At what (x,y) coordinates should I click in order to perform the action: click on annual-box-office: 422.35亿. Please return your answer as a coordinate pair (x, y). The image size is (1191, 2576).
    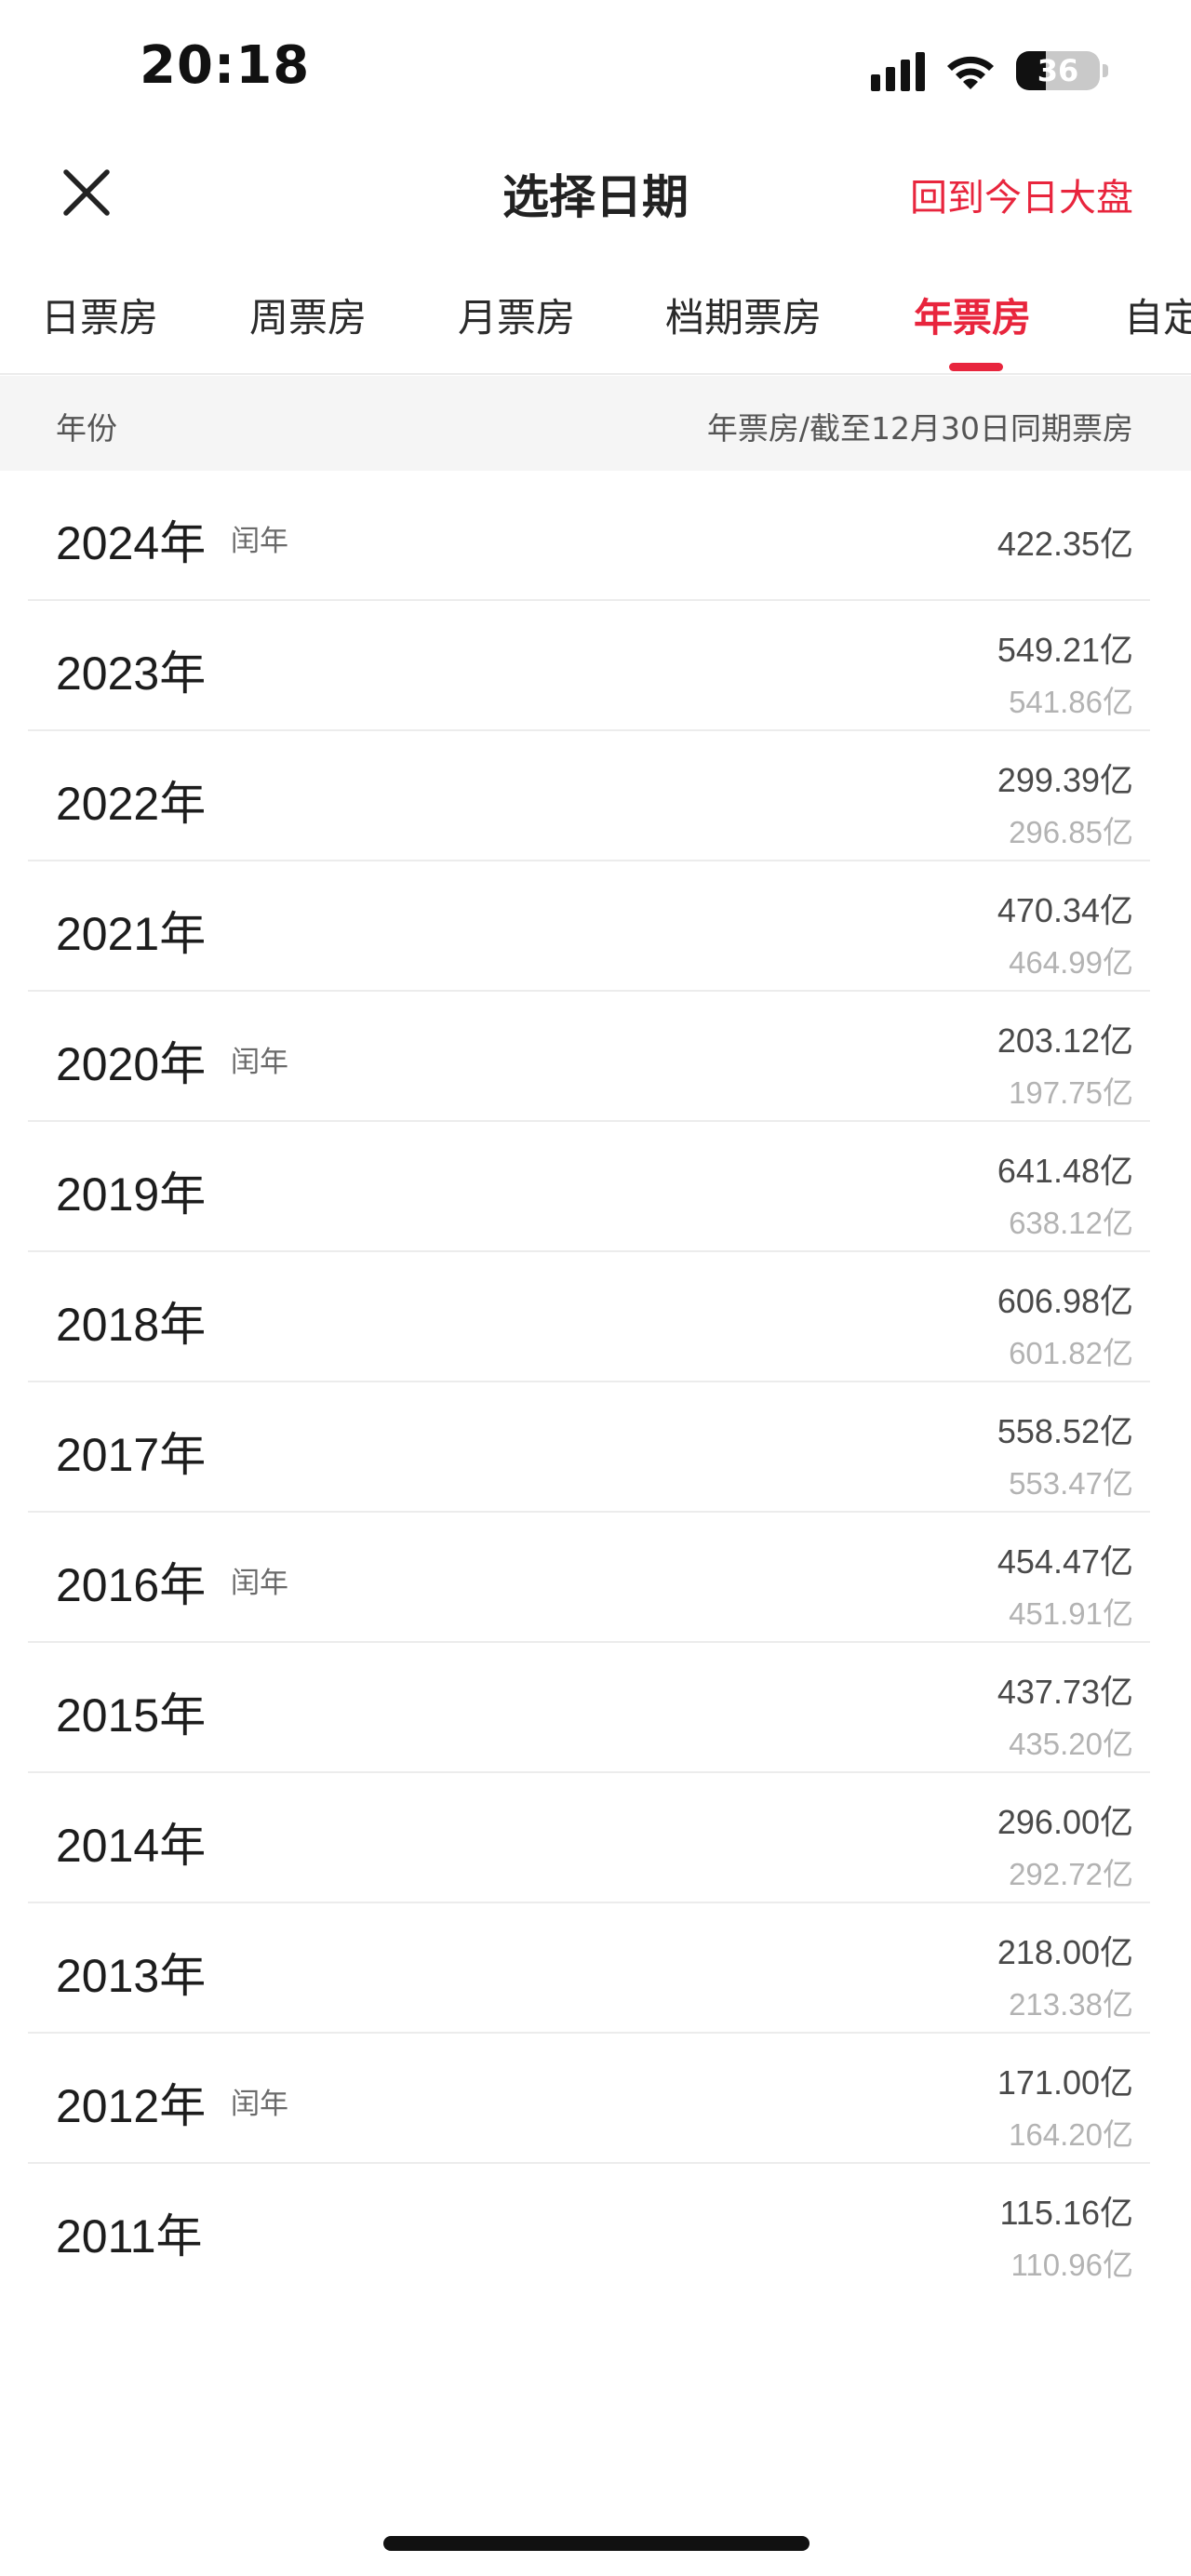
    Looking at the image, I should click on (1065, 544).